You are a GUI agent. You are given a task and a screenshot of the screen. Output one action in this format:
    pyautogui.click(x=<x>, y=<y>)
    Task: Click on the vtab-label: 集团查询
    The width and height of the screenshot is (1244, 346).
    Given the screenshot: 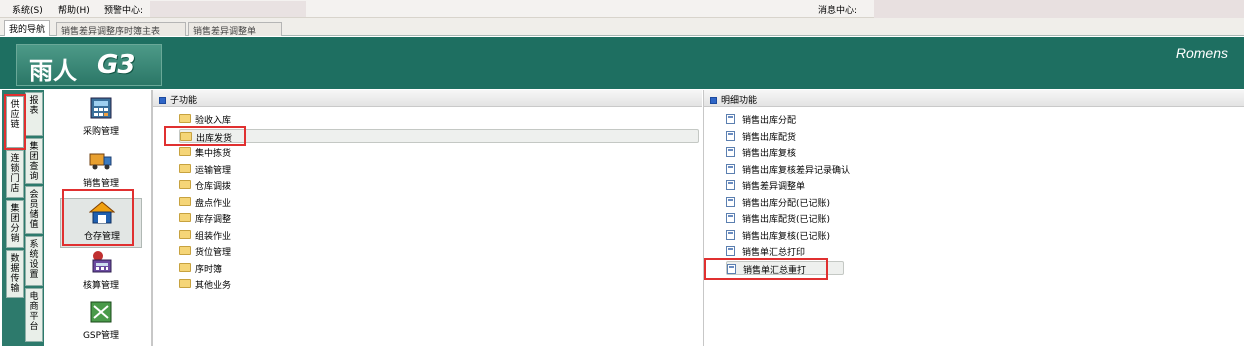 What is the action you would take?
    pyautogui.click(x=34, y=162)
    